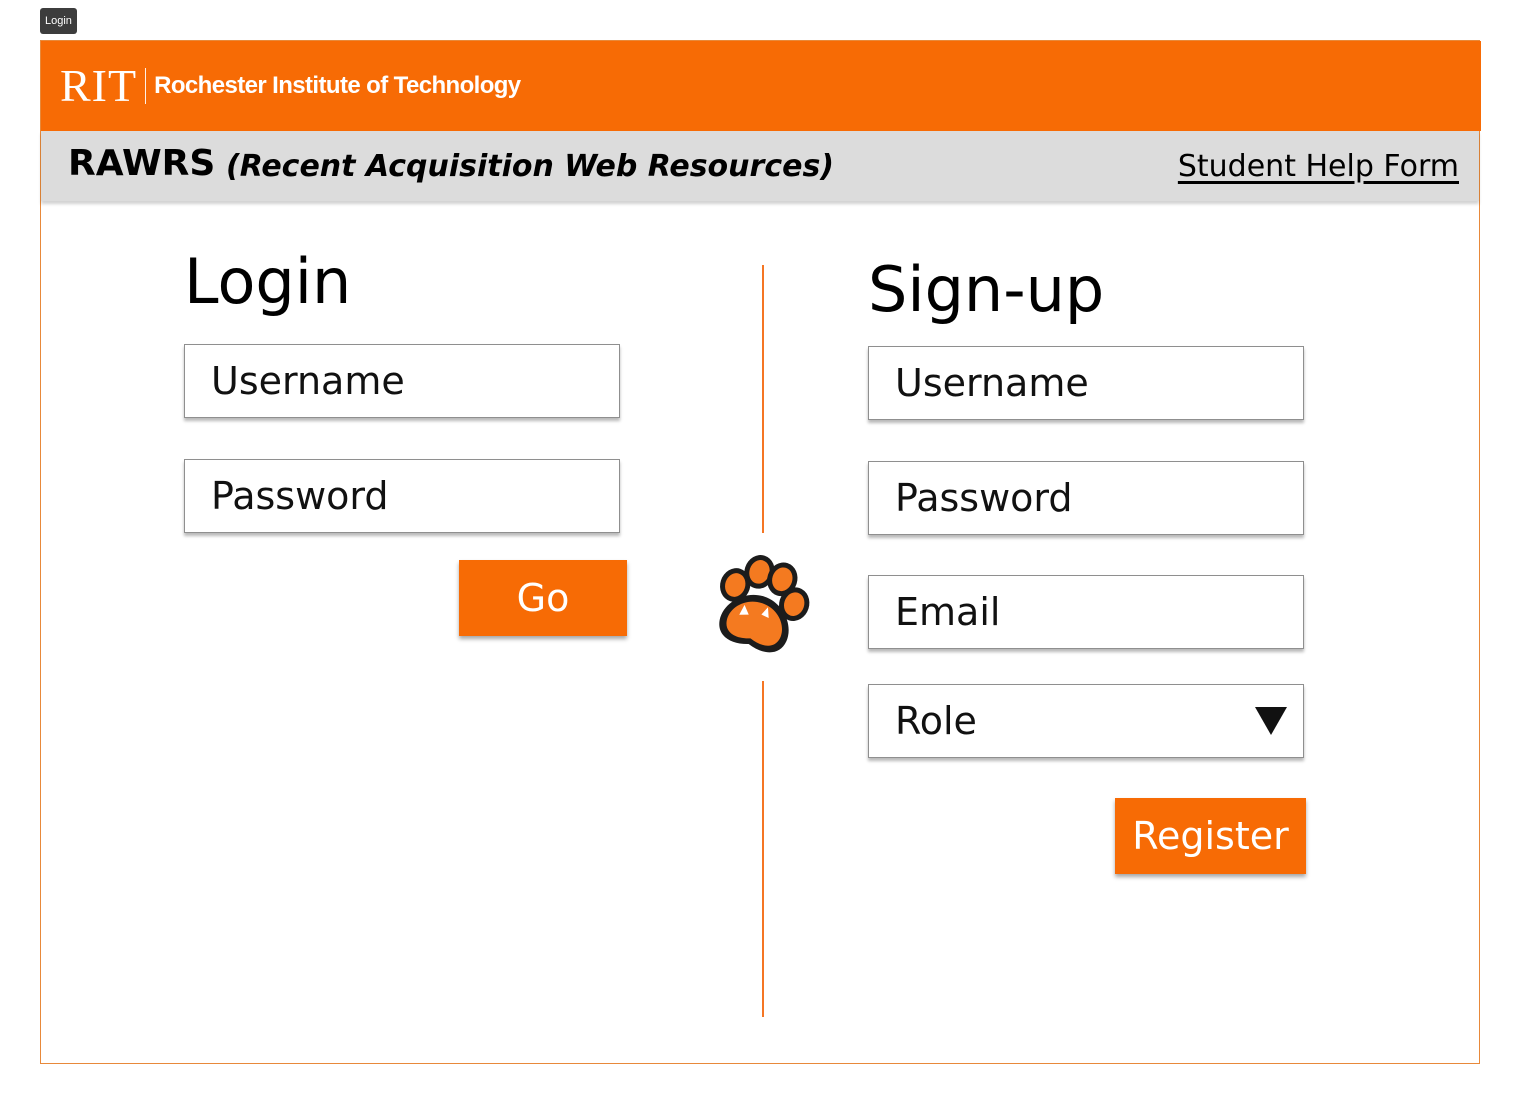 Image resolution: width=1520 pixels, height=1104 pixels. Describe the element at coordinates (1086, 498) in the screenshot. I see `signup-password-input: Password` at that location.